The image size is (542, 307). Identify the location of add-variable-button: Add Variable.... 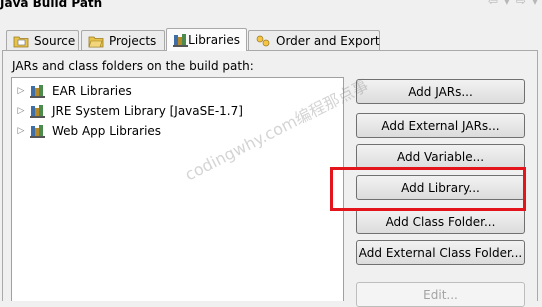
(440, 156).